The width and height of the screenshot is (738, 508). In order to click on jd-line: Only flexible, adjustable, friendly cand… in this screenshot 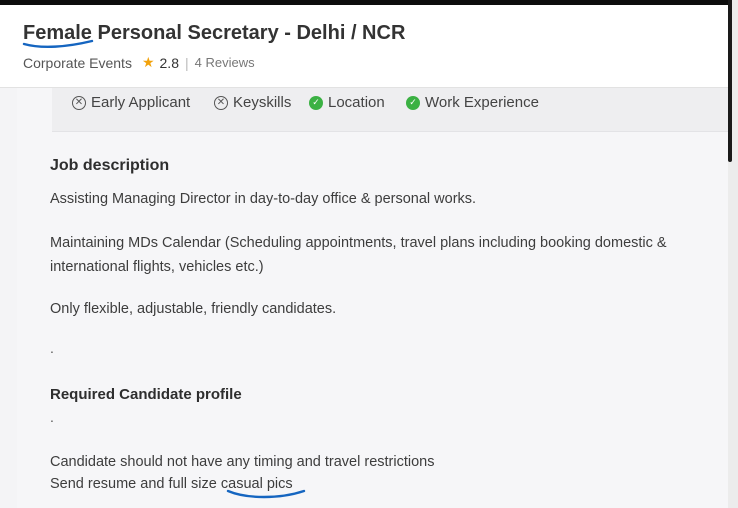, I will do `click(193, 309)`.